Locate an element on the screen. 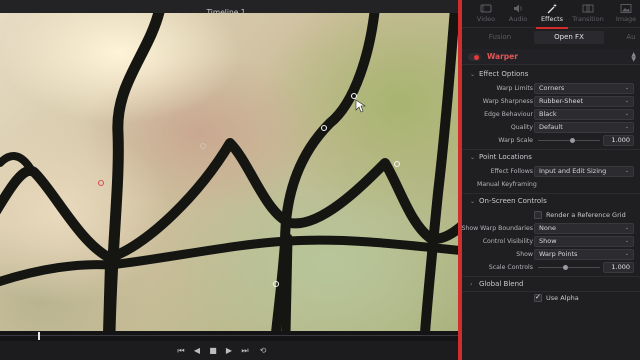  param-control-visibility: Control Visibility Show ⌄ is located at coordinates (551, 241).